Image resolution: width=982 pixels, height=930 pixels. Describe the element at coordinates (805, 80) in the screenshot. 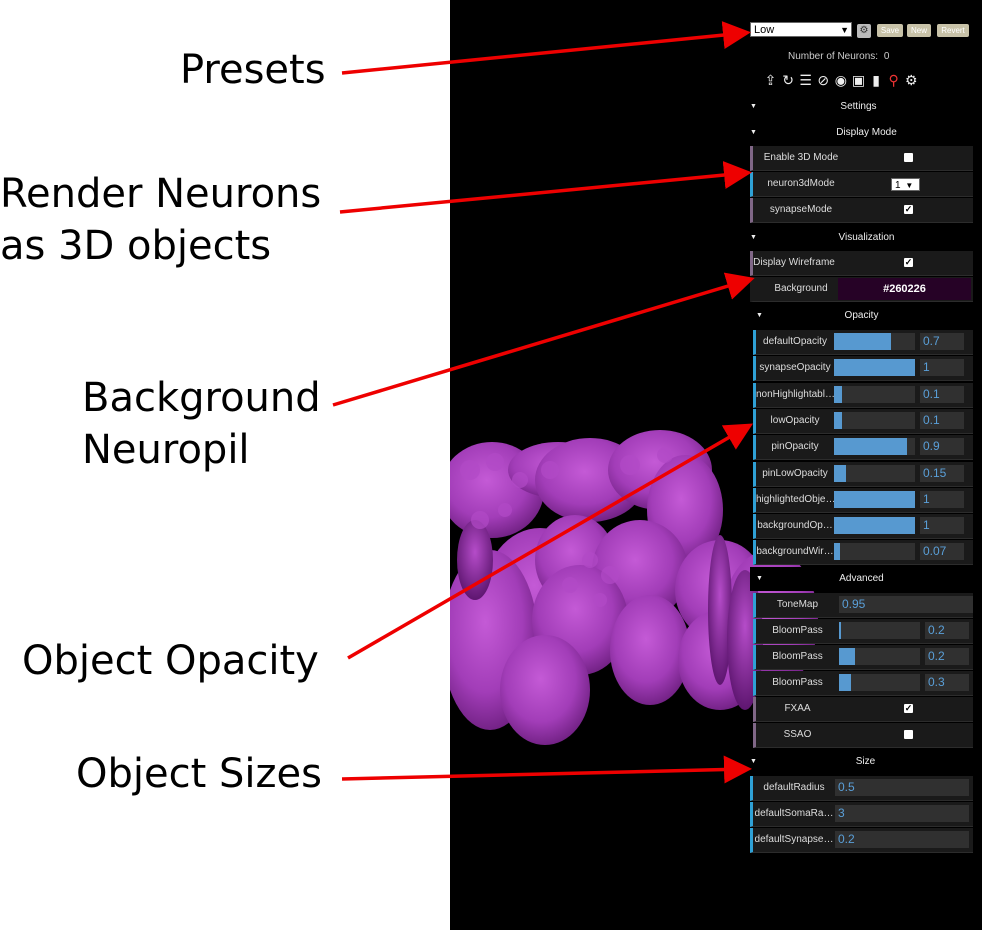

I see `list-icon: ☰` at that location.